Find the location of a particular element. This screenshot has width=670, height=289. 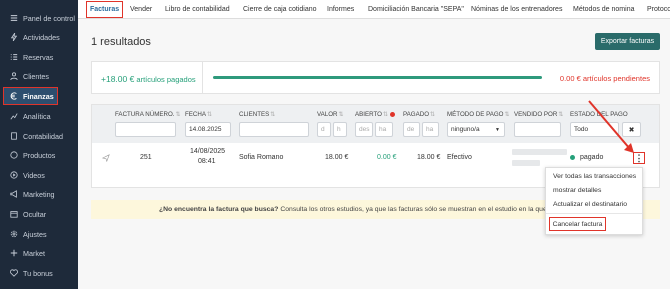

menu-item-cancel-invoice: Cancelar factura is located at coordinates (577, 224).